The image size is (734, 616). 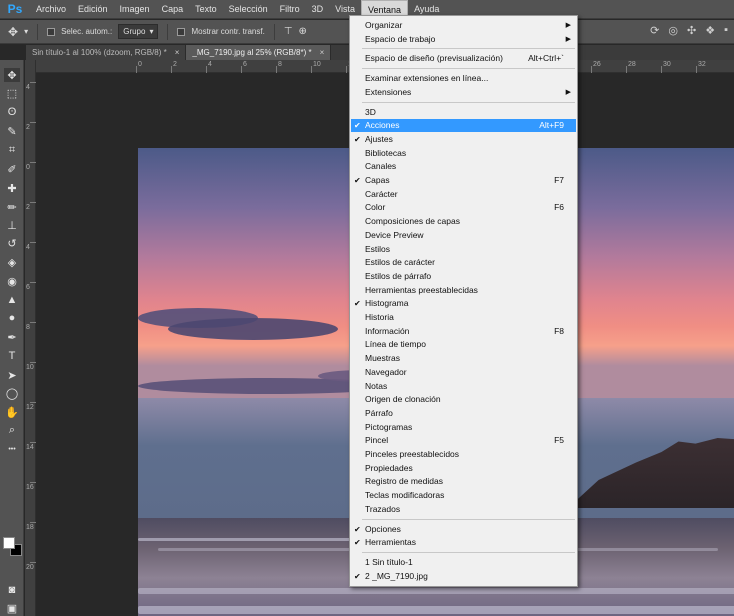 What do you see at coordinates (181, 31) in the screenshot?
I see `show-transform-checkbox` at bounding box center [181, 31].